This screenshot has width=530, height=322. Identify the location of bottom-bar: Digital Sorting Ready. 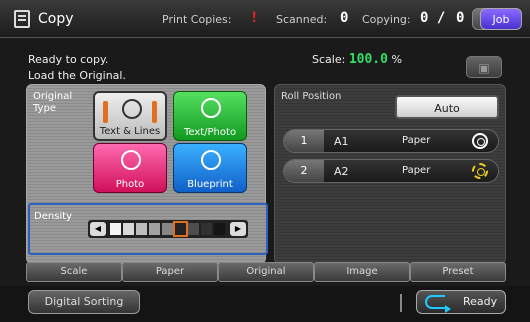
(265, 304).